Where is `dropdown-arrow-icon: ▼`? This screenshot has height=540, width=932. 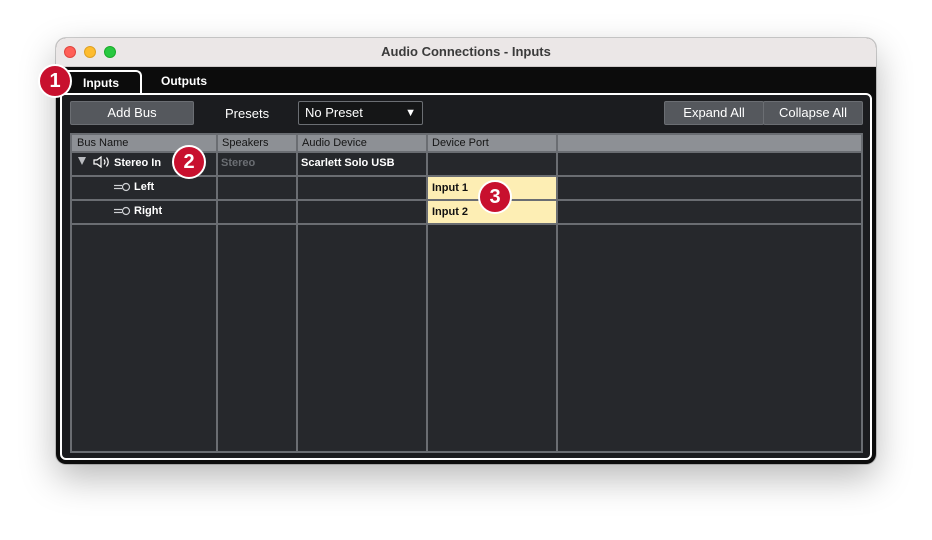
dropdown-arrow-icon: ▼ is located at coordinates (410, 113).